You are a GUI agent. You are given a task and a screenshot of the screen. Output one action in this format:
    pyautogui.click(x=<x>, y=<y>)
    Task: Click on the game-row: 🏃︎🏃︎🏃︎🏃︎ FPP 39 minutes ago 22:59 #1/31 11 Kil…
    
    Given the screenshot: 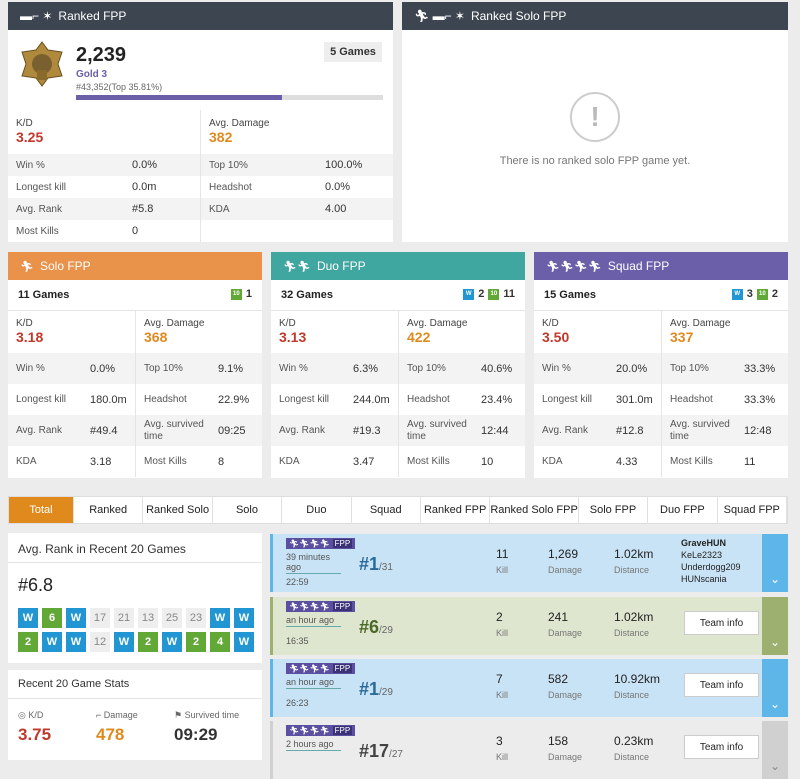 What is the action you would take?
    pyautogui.click(x=529, y=563)
    